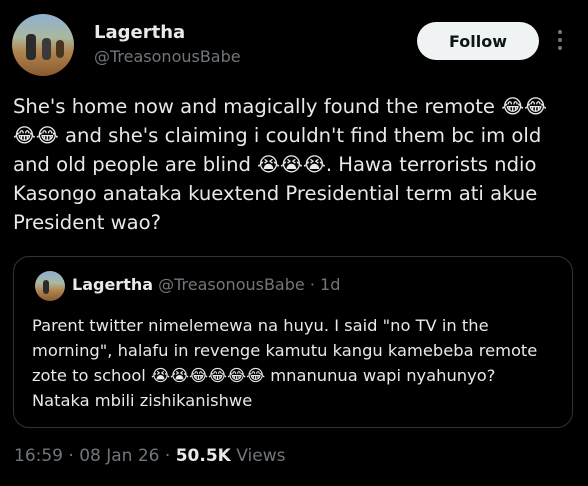 The image size is (588, 486). What do you see at coordinates (478, 41) in the screenshot?
I see `follow-button: Follow` at bounding box center [478, 41].